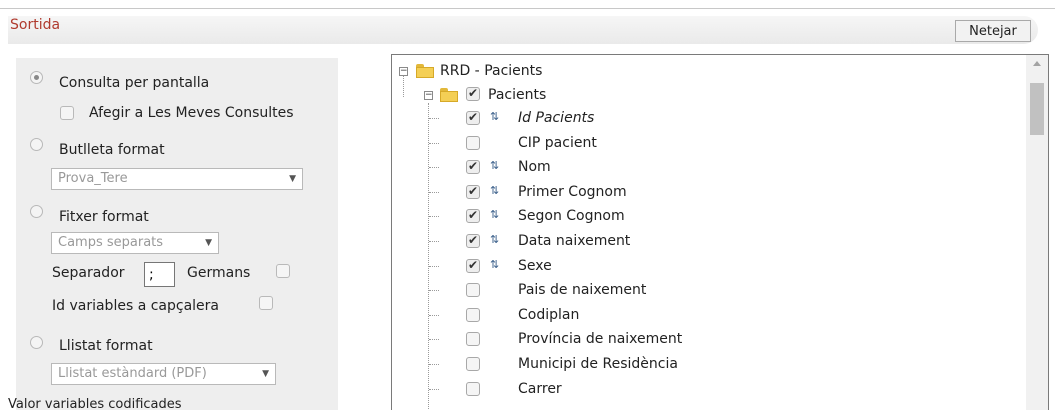 The image size is (1055, 412). I want to click on tree-item: ⇅ Primer Cognom, so click(707, 193).